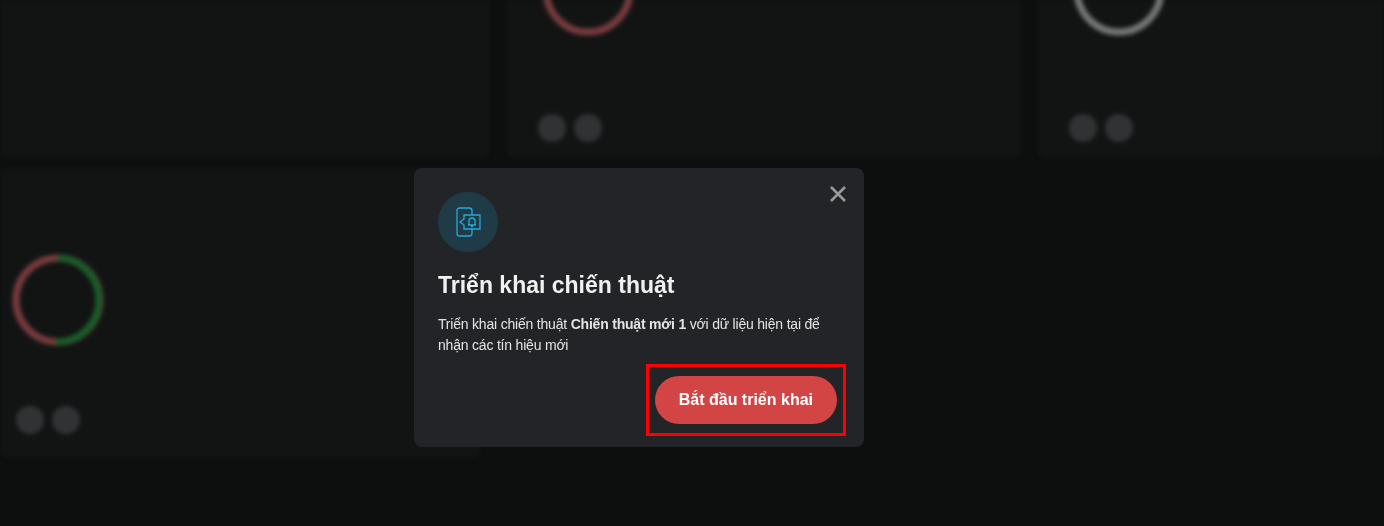 This screenshot has width=1384, height=526. Describe the element at coordinates (629, 335) in the screenshot. I see `dialog-message: Triển khai chiến thuật Chiến thuật mới 1 với dữ liệu hiện tại để nhận các tín hiệu mới` at that location.